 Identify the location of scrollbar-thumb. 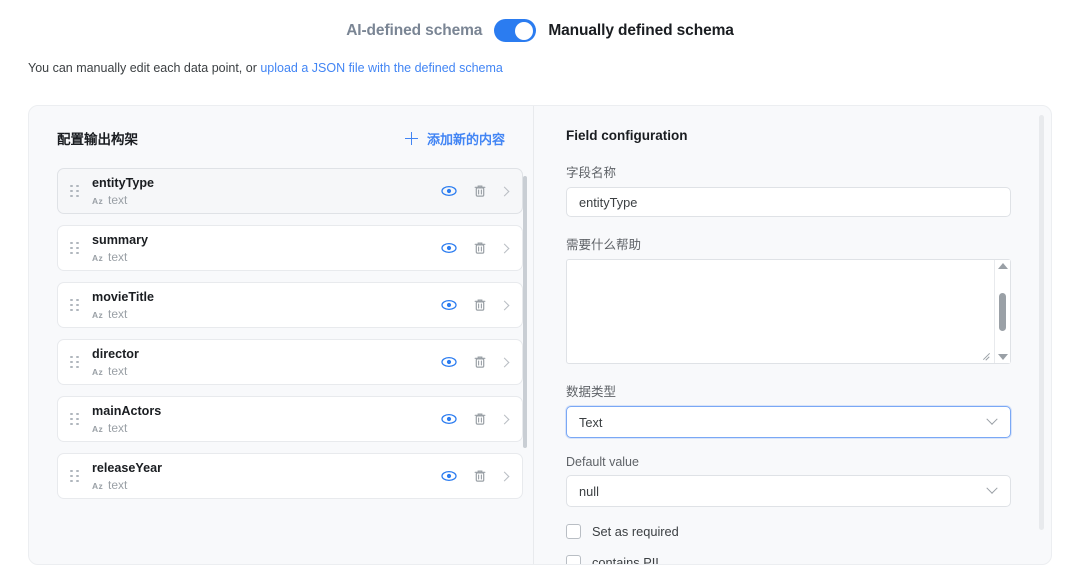
(1002, 311).